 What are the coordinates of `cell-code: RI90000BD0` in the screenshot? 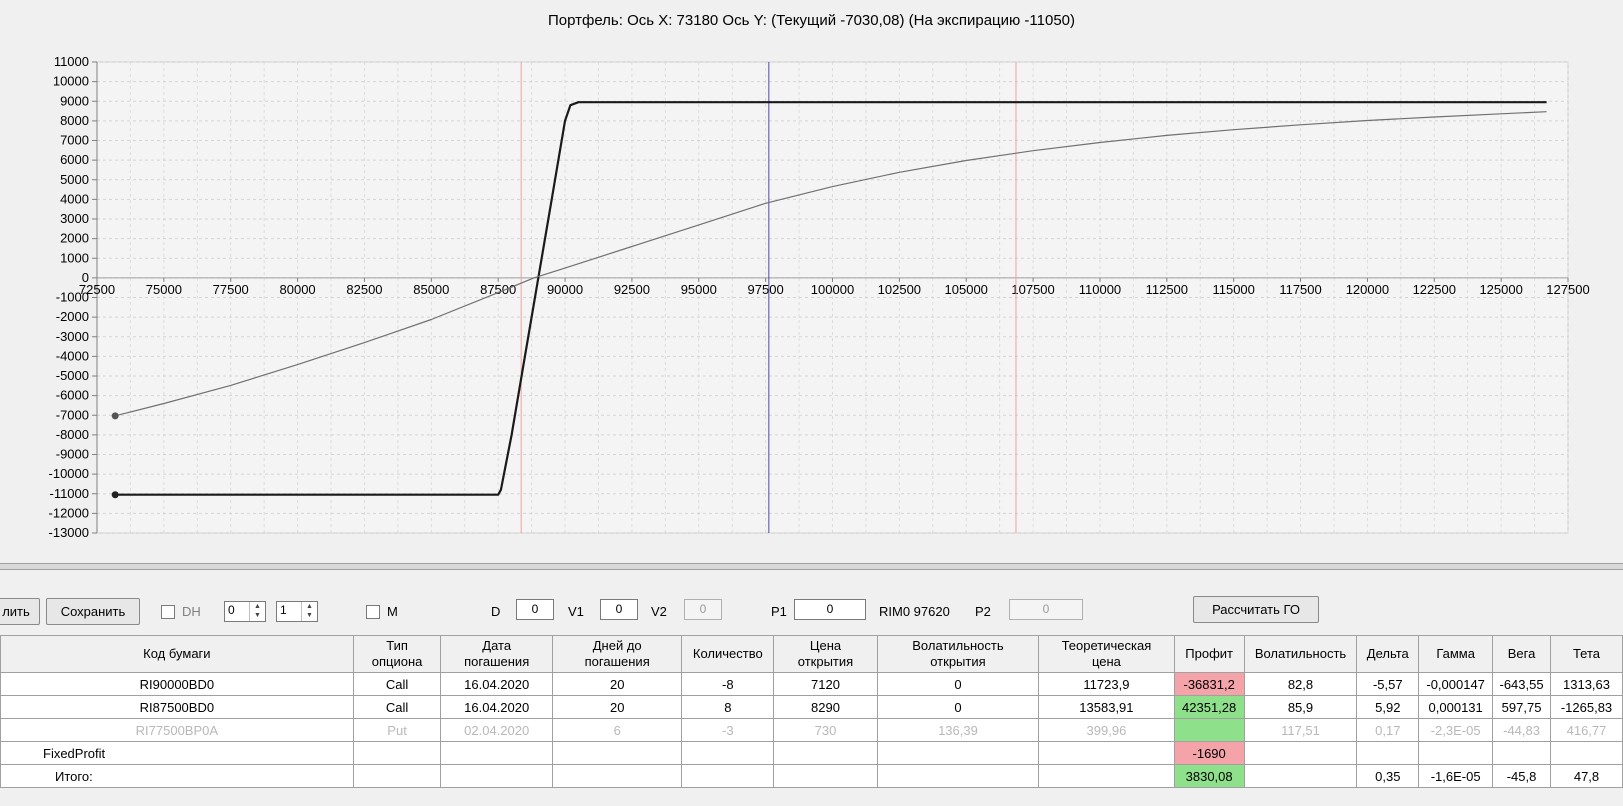 It's located at (177, 684).